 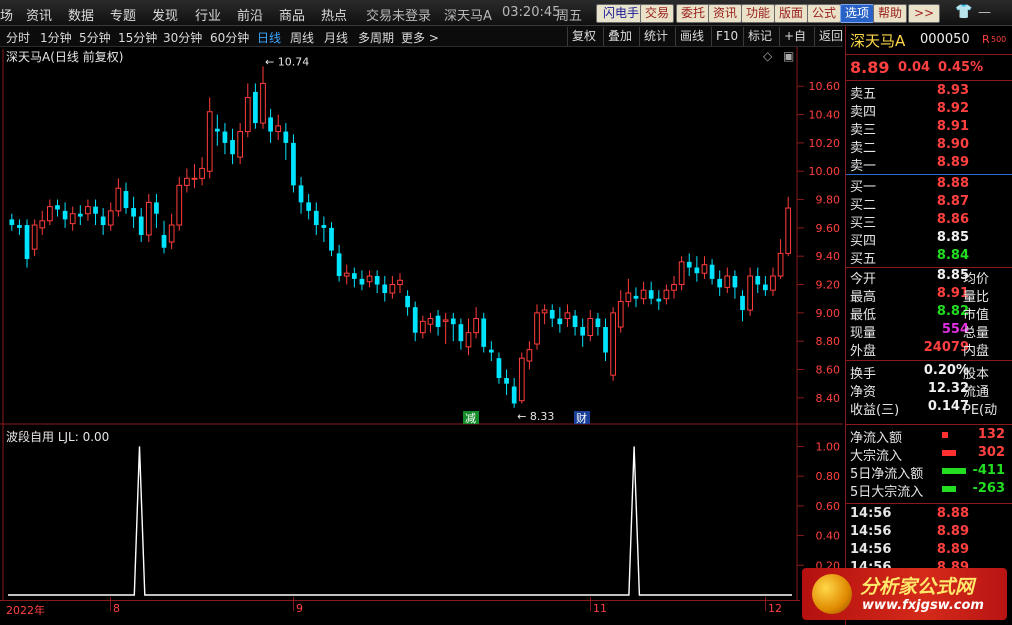 What do you see at coordinates (165, 14) in the screenshot?
I see `menu-item-discover: 发现` at bounding box center [165, 14].